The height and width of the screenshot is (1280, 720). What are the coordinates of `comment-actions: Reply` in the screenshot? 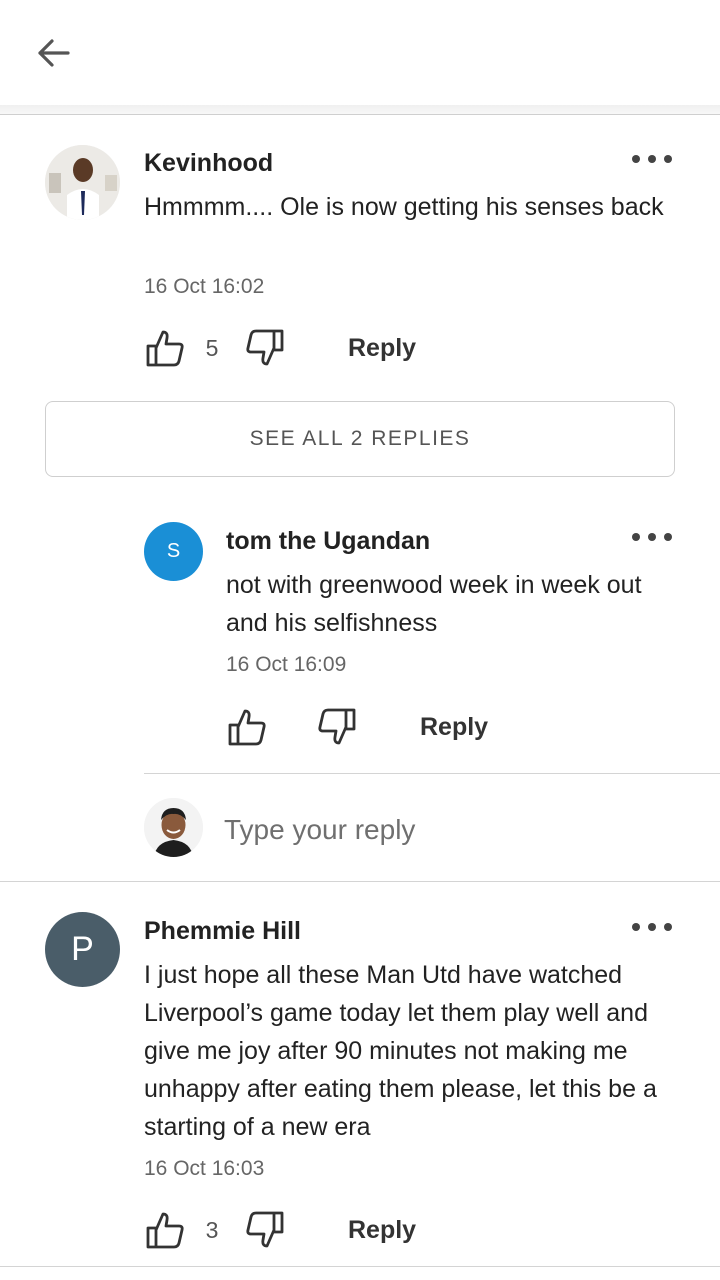 It's located at (357, 727).